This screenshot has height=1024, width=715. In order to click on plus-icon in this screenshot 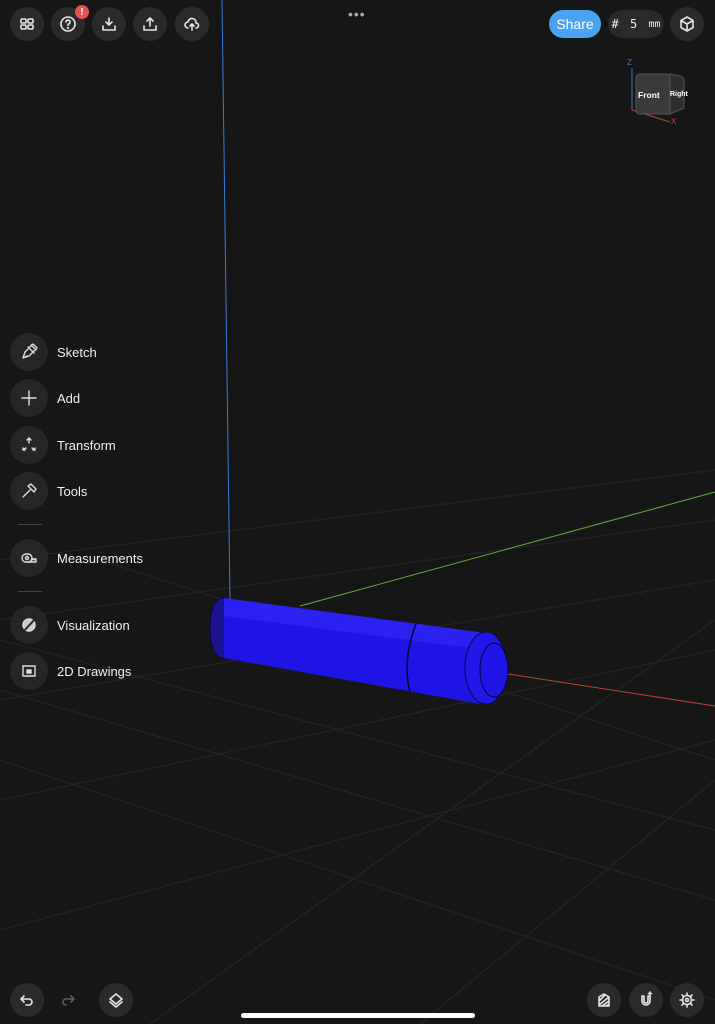, I will do `click(29, 398)`.